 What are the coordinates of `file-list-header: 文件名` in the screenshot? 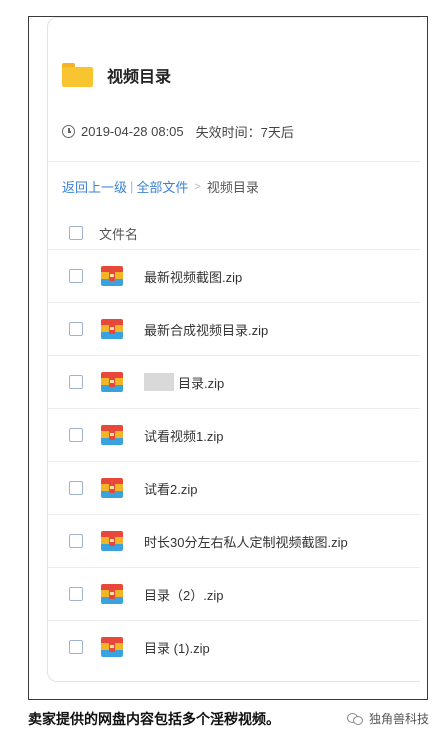 It's located at (234, 233).